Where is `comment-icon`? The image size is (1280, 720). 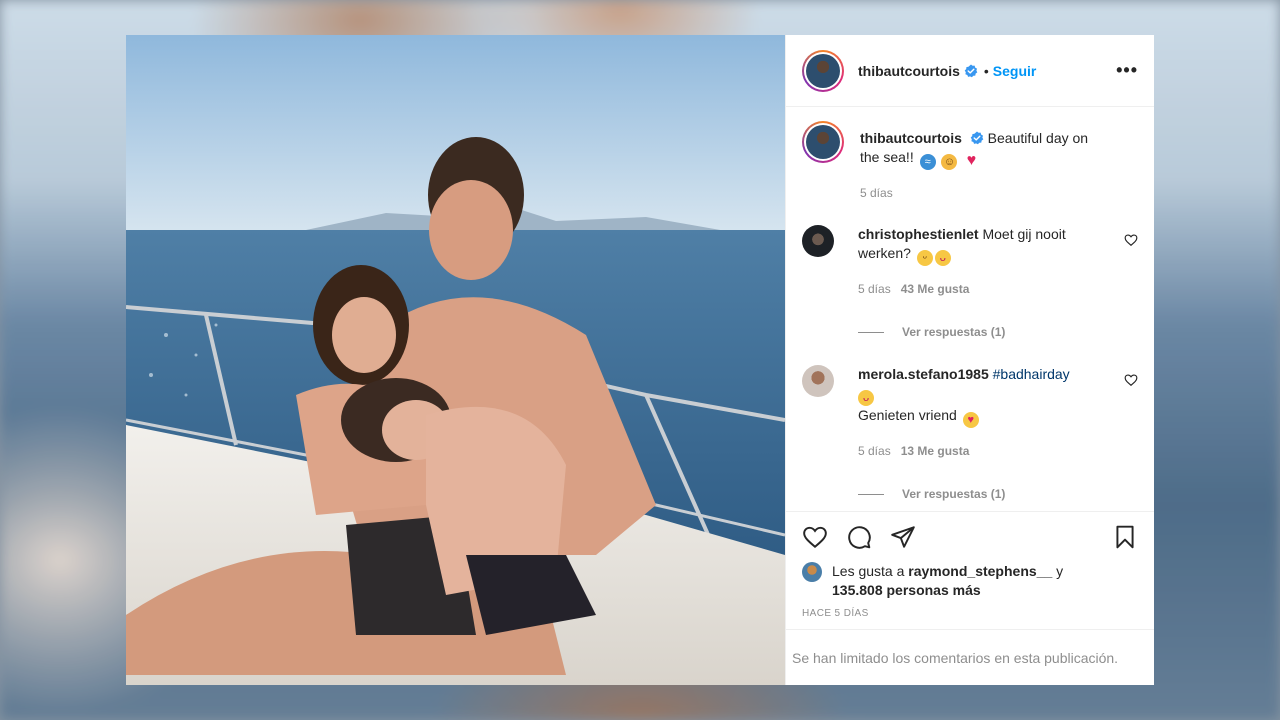
comment-icon is located at coordinates (859, 537).